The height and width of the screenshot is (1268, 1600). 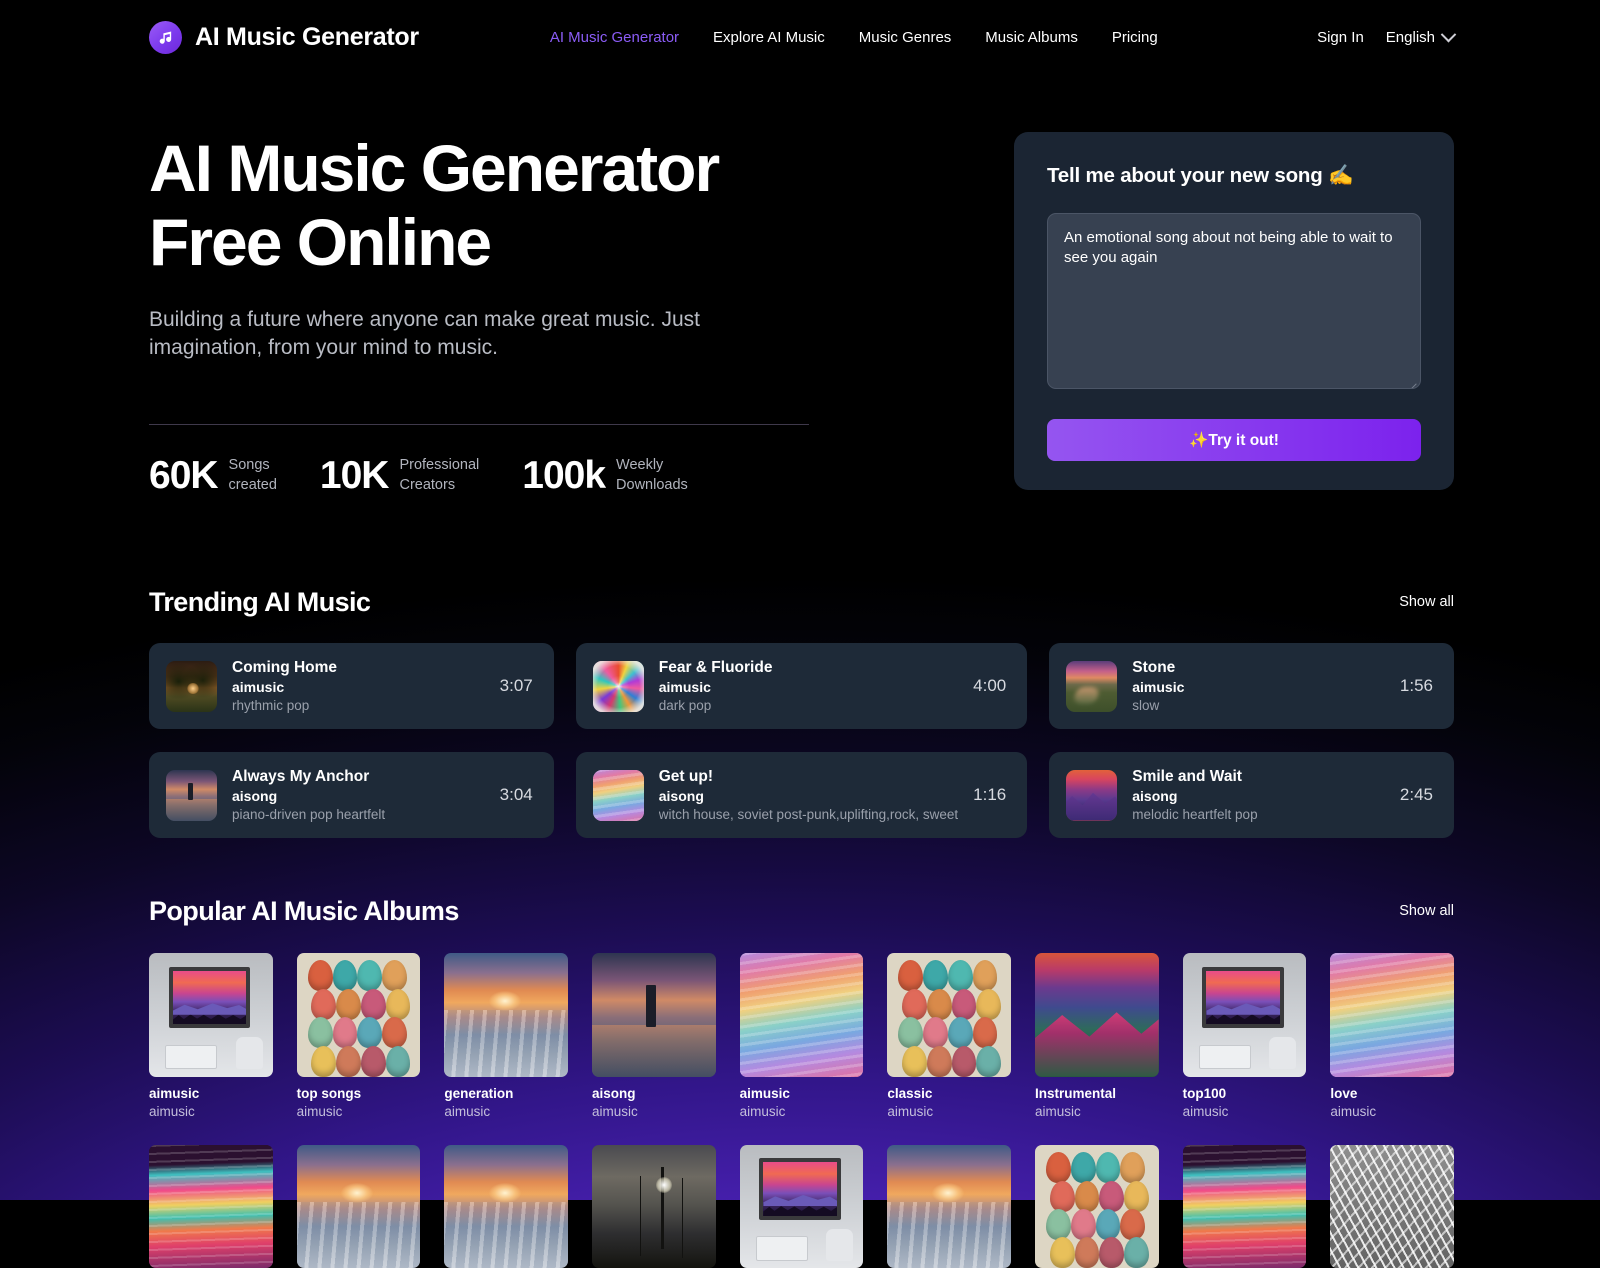 What do you see at coordinates (1200, 175) in the screenshot?
I see `prompt-card-title: Tell me about your new song ✍️` at bounding box center [1200, 175].